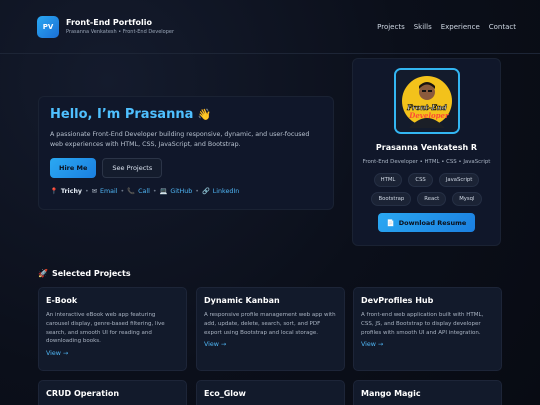 This screenshot has width=540, height=405. Describe the element at coordinates (108, 191) in the screenshot. I see `email-link: Email` at that location.